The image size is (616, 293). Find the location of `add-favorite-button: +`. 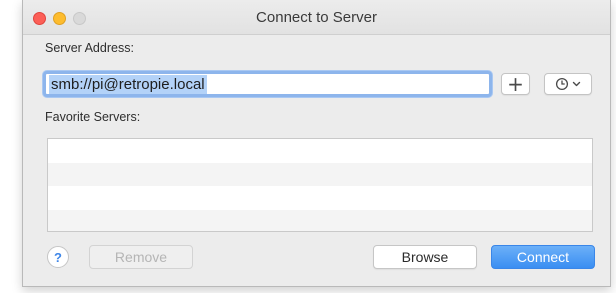

add-favorite-button: + is located at coordinates (515, 84).